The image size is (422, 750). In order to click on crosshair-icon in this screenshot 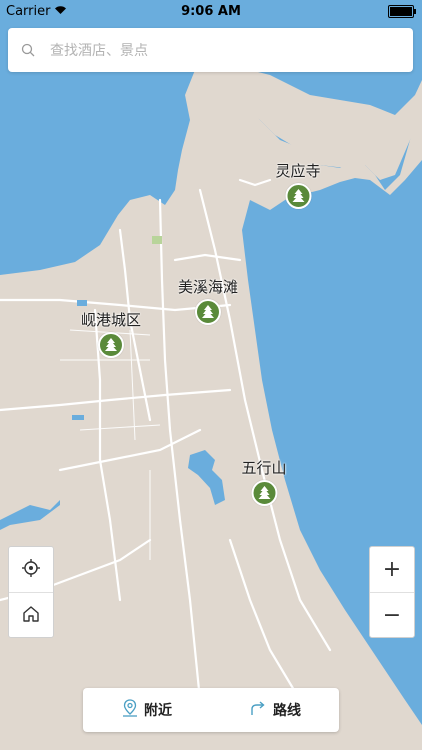, I will do `click(31, 570)`.